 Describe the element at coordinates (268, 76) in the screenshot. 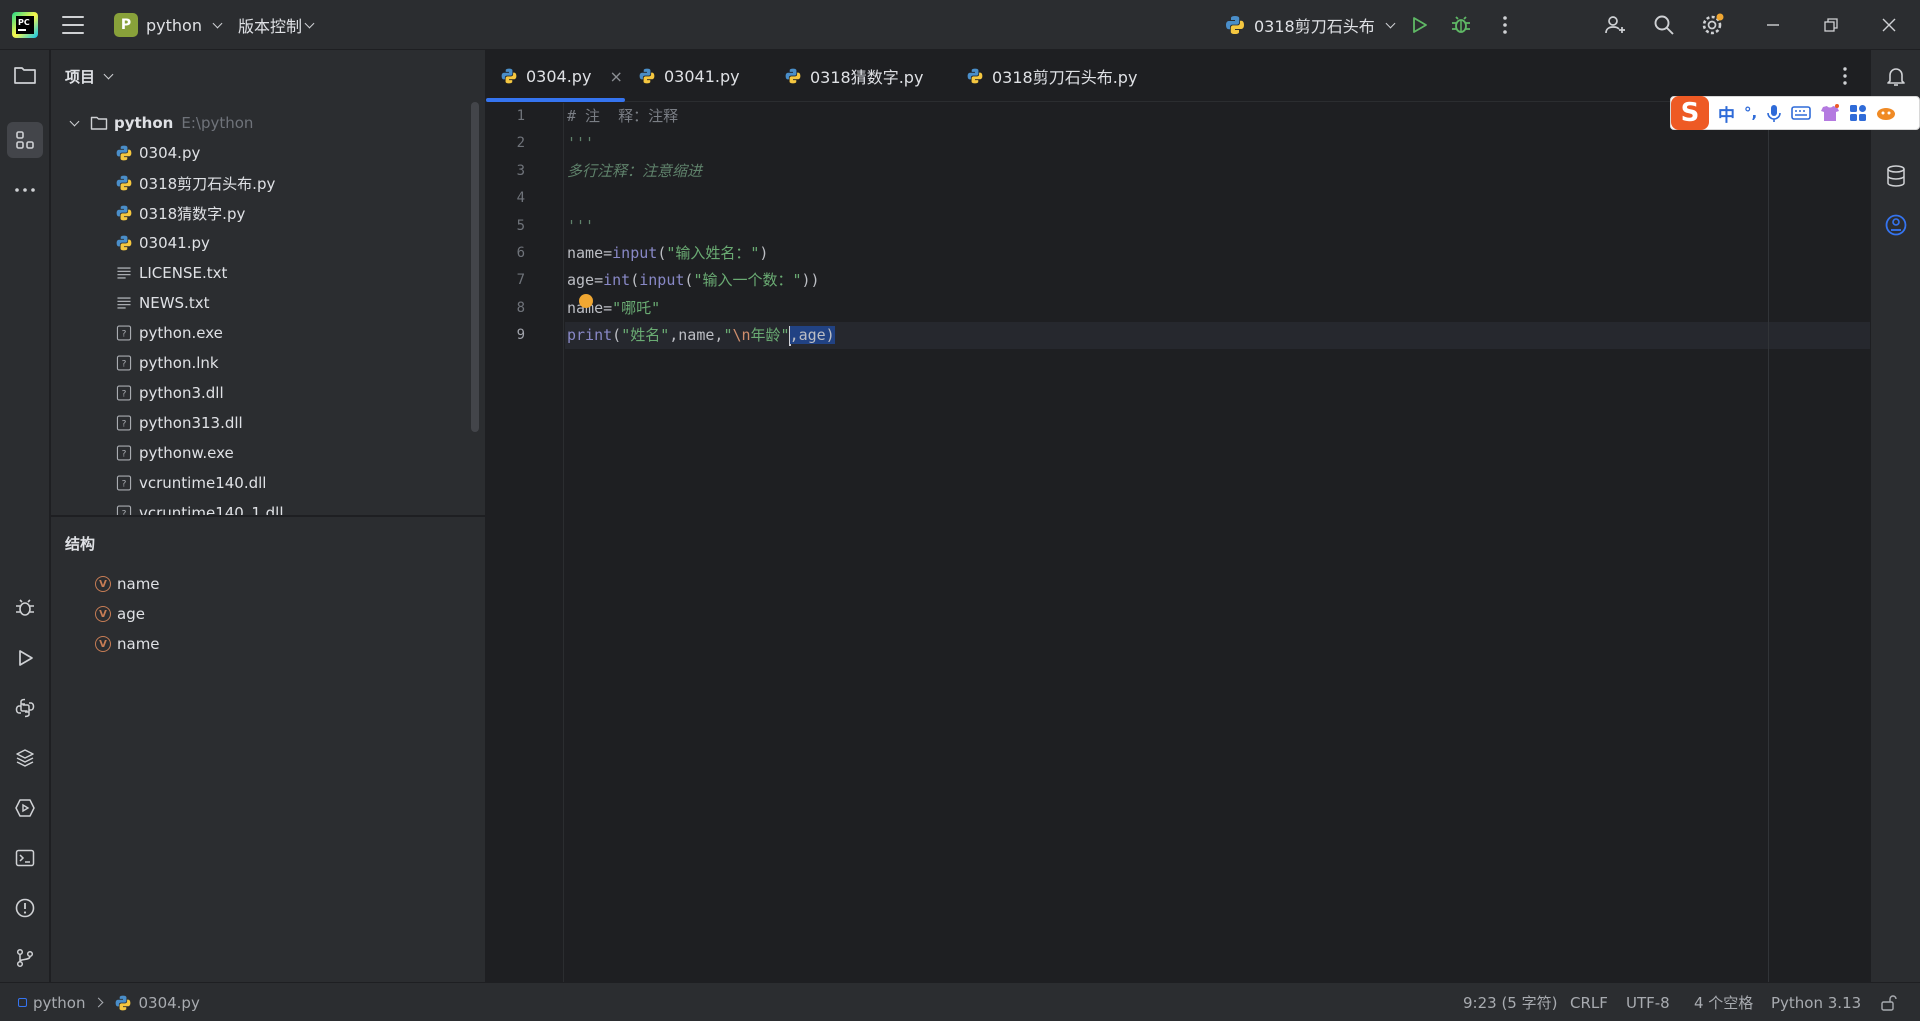

I see `project-panel-header: 项目` at that location.